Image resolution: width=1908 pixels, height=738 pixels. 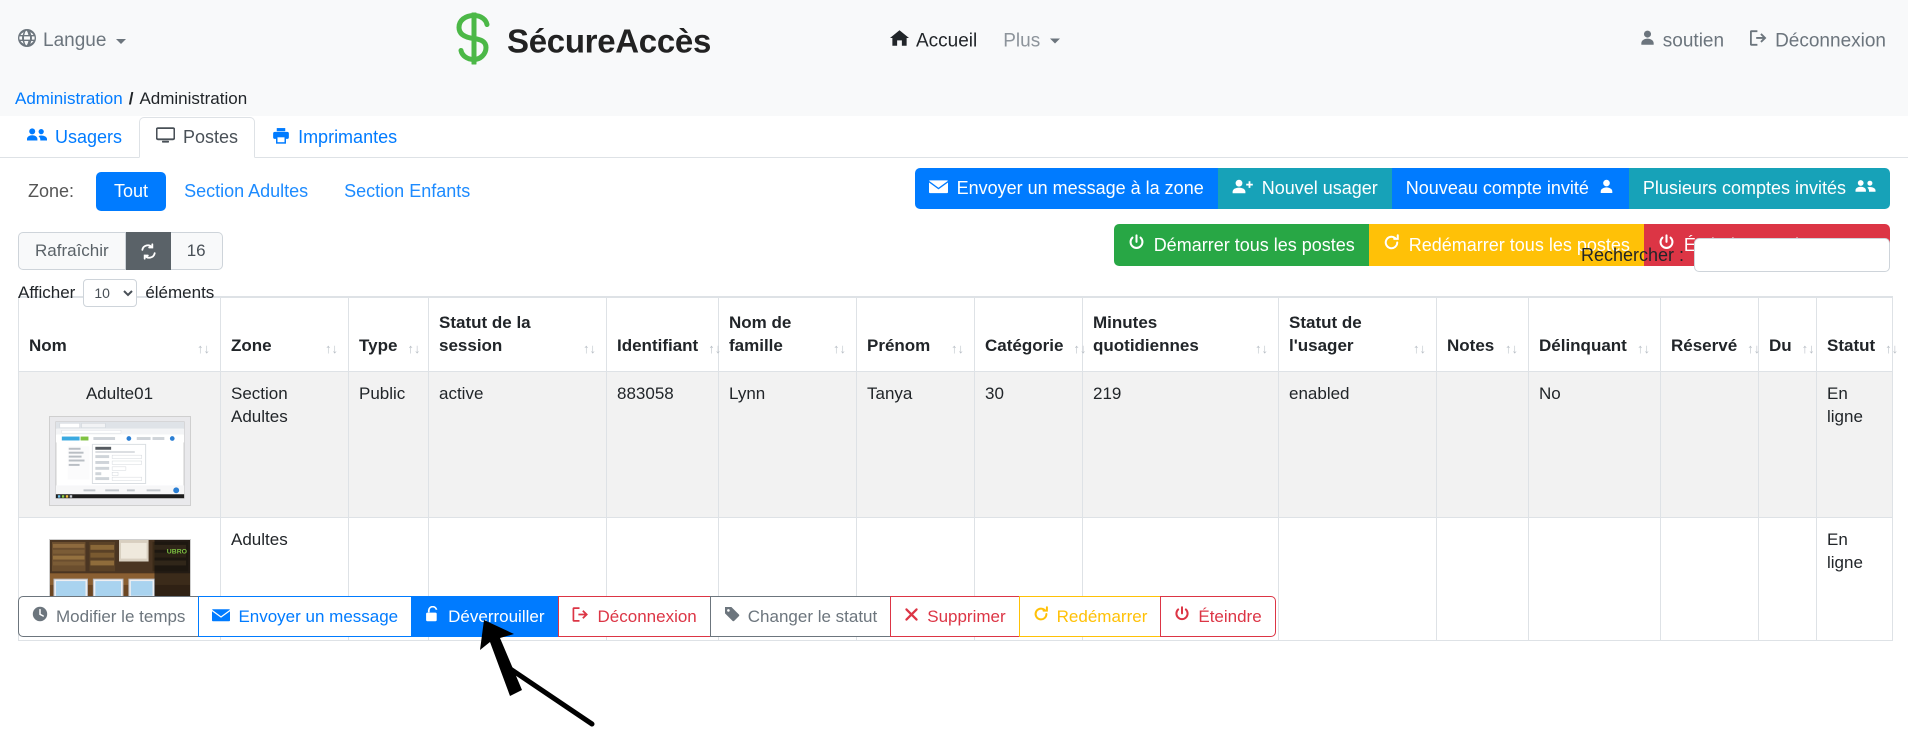 What do you see at coordinates (1482, 333) in the screenshot?
I see `col-notes: Notes ↑↓` at bounding box center [1482, 333].